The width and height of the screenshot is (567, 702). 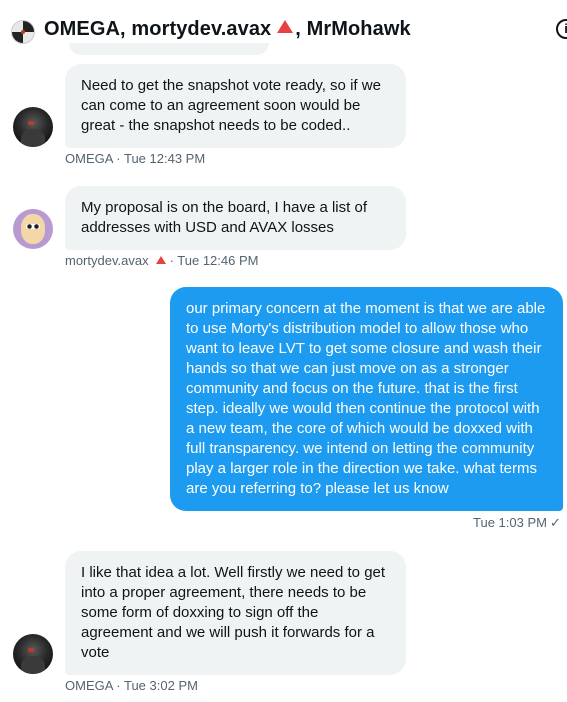 I want to click on conversation-title: OMEGA, mortydev.avax , MrMohawk, so click(x=227, y=29).